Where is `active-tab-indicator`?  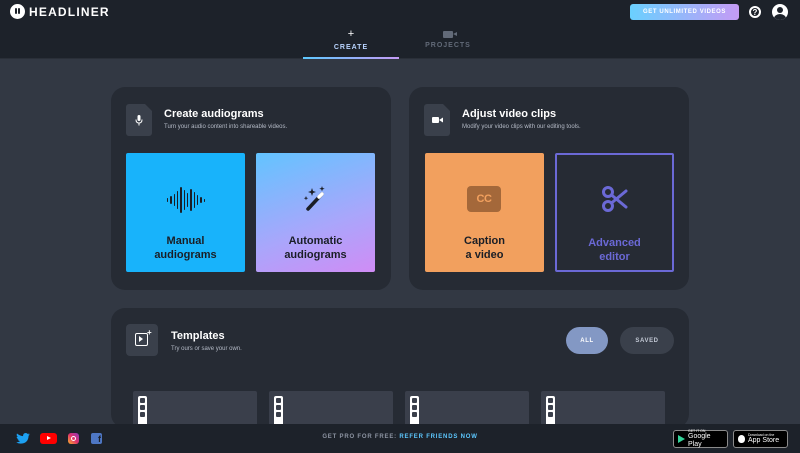 active-tab-indicator is located at coordinates (351, 58).